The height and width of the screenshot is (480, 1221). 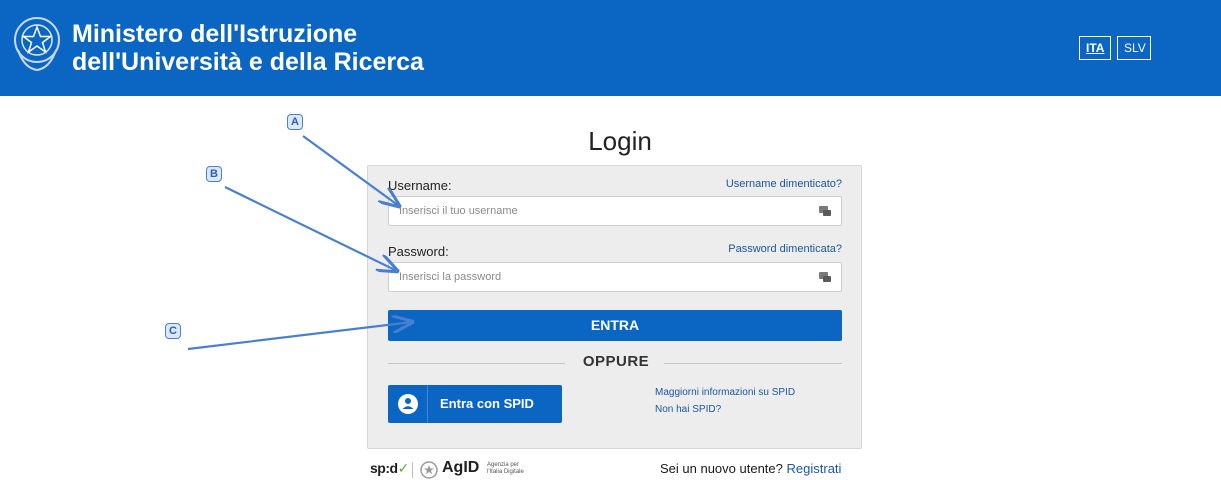 What do you see at coordinates (248, 62) in the screenshot?
I see `ministry-title-line2: dell'Università e della Ricerca` at bounding box center [248, 62].